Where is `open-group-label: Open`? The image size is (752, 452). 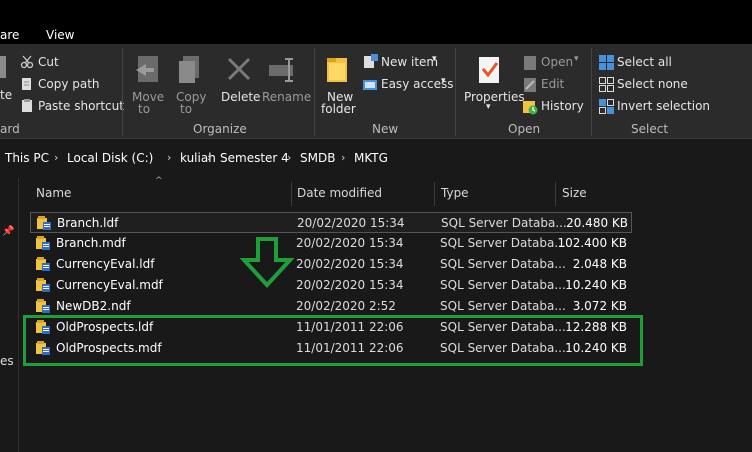 open-group-label: Open is located at coordinates (524, 129).